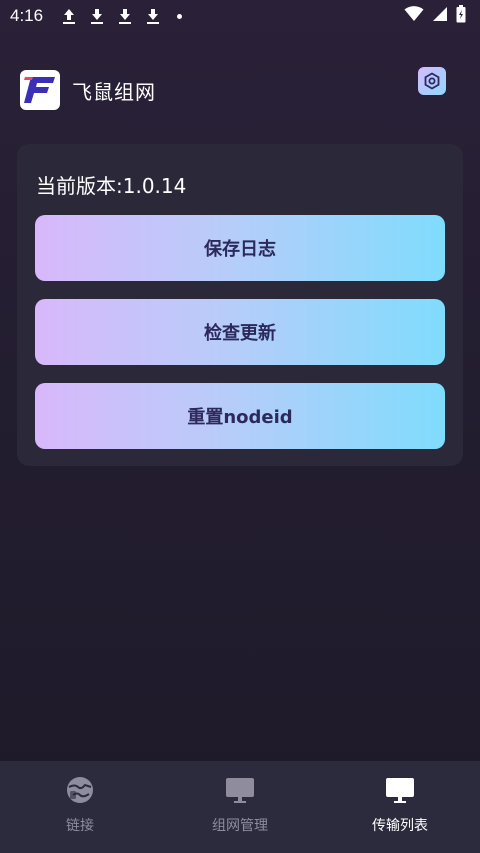 Image resolution: width=480 pixels, height=853 pixels. I want to click on wifi-icon, so click(414, 16).